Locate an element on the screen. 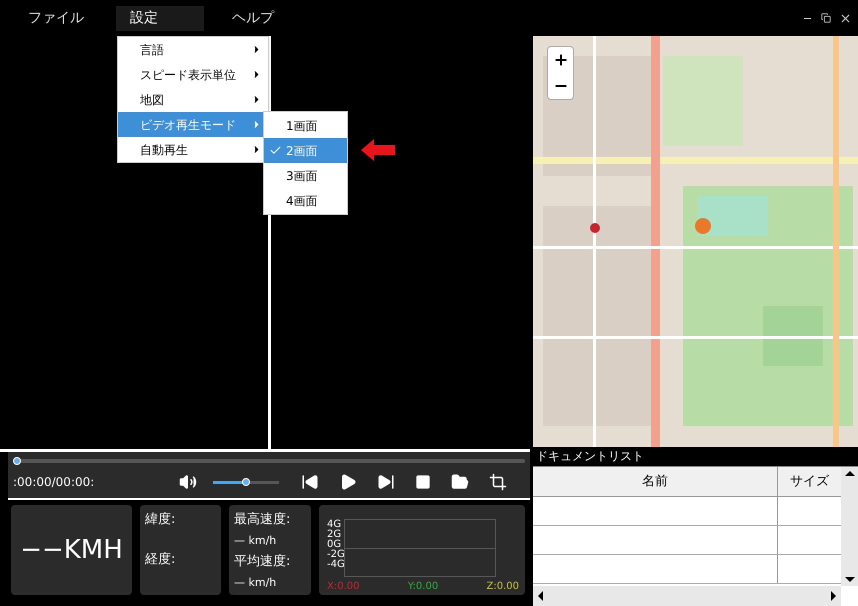 Image resolution: width=858 pixels, height=606 pixels. vertical-scrollbar is located at coordinates (849, 526).